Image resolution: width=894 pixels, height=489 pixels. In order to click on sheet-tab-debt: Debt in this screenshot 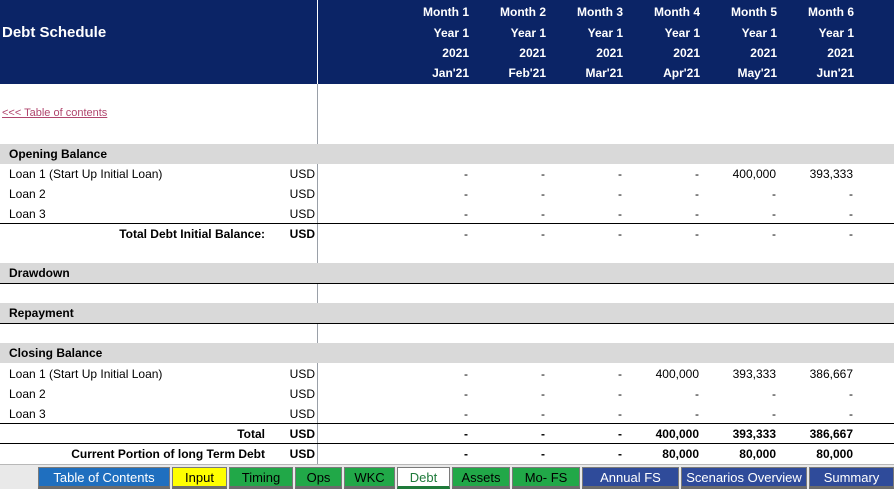, I will do `click(423, 478)`.